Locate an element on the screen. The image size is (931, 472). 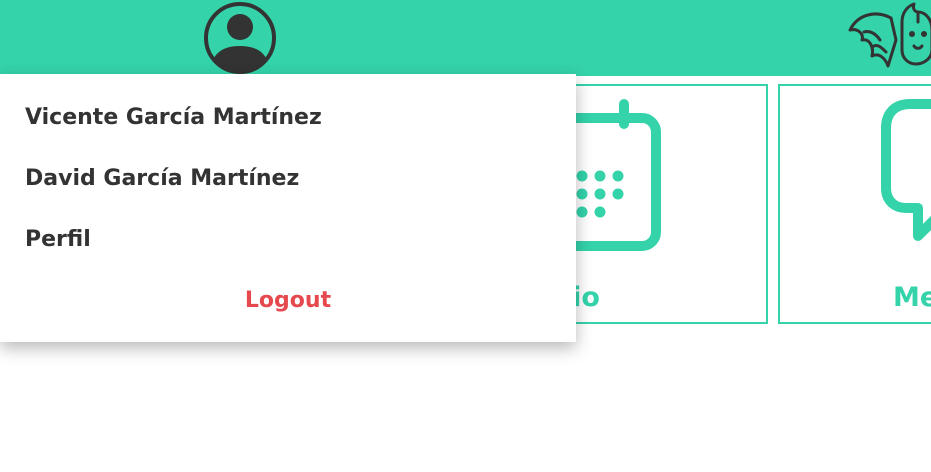
dragon-logo-icon is located at coordinates (888, 36).